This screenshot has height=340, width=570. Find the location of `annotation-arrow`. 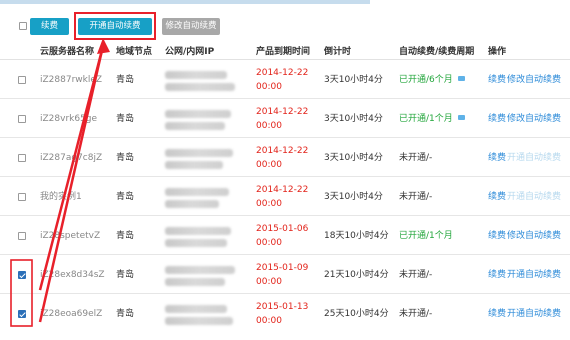

annotation-arrow is located at coordinates (71, 184).